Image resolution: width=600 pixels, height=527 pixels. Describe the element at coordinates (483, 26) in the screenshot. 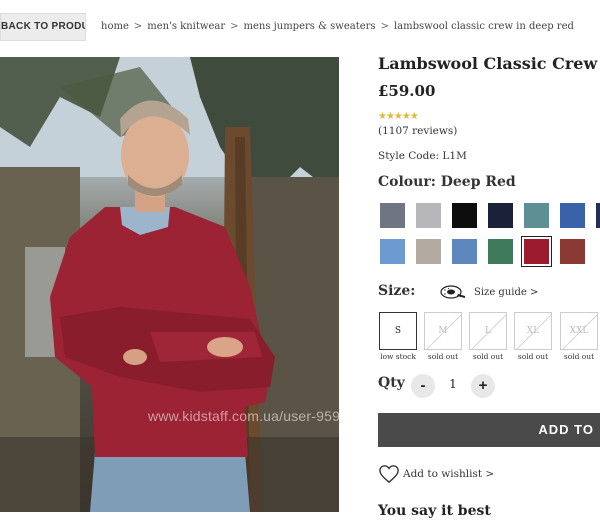

I see `breadcrumb-current: lambswool classic crew in deep red` at that location.